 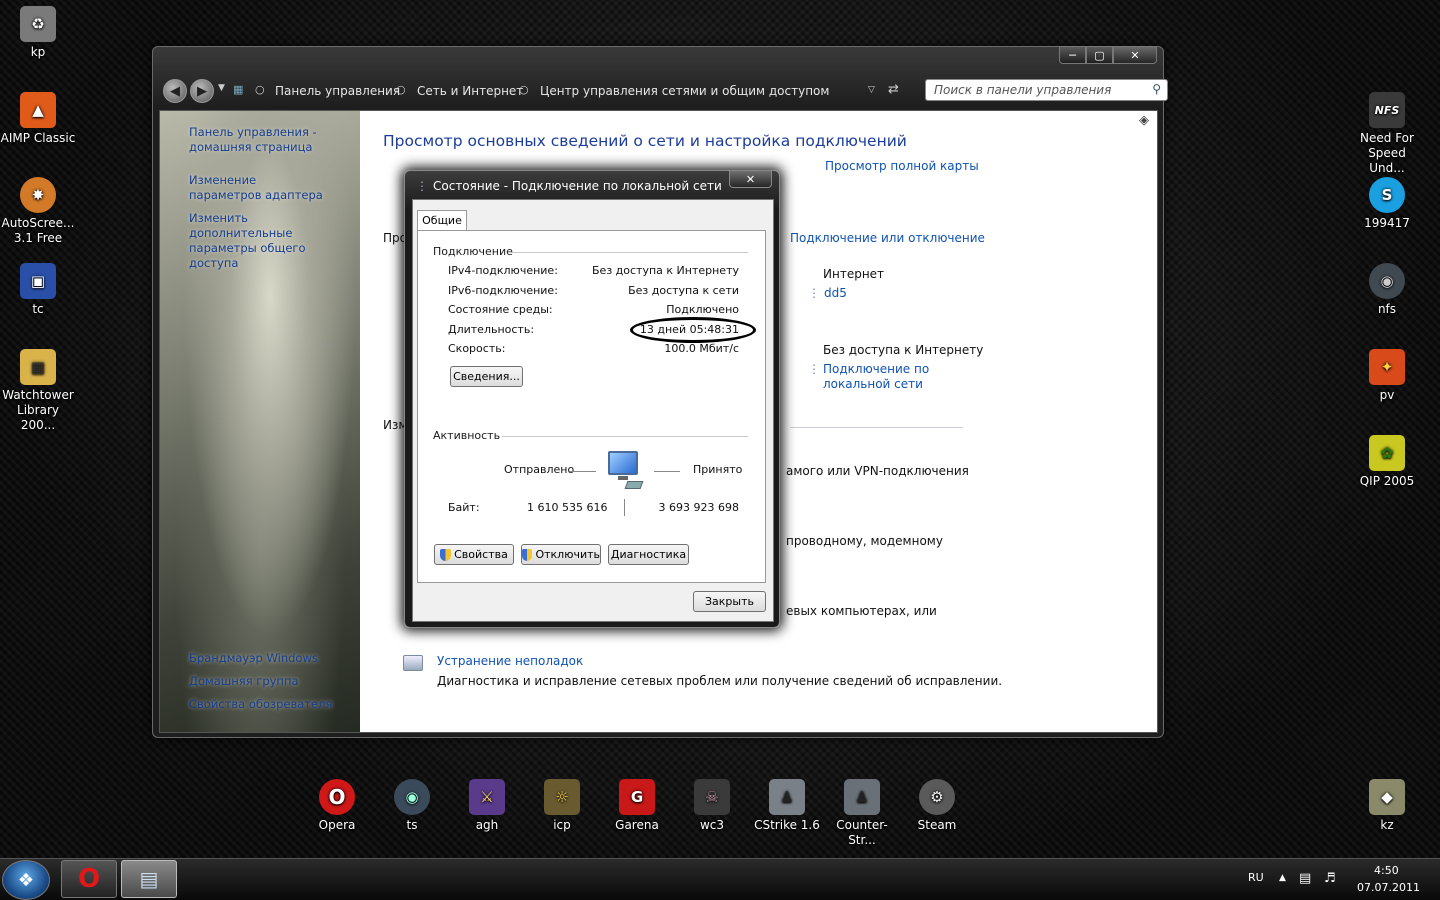 What do you see at coordinates (1305, 878) in the screenshot?
I see `network-tray-icon: ▤` at bounding box center [1305, 878].